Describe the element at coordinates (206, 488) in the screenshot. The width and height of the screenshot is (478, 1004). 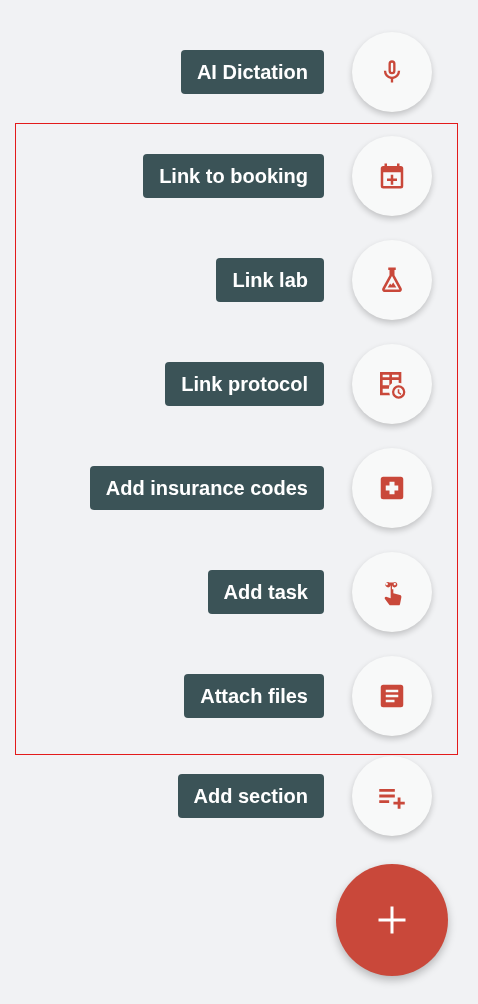
I see `action-label: Add insurance codes` at that location.